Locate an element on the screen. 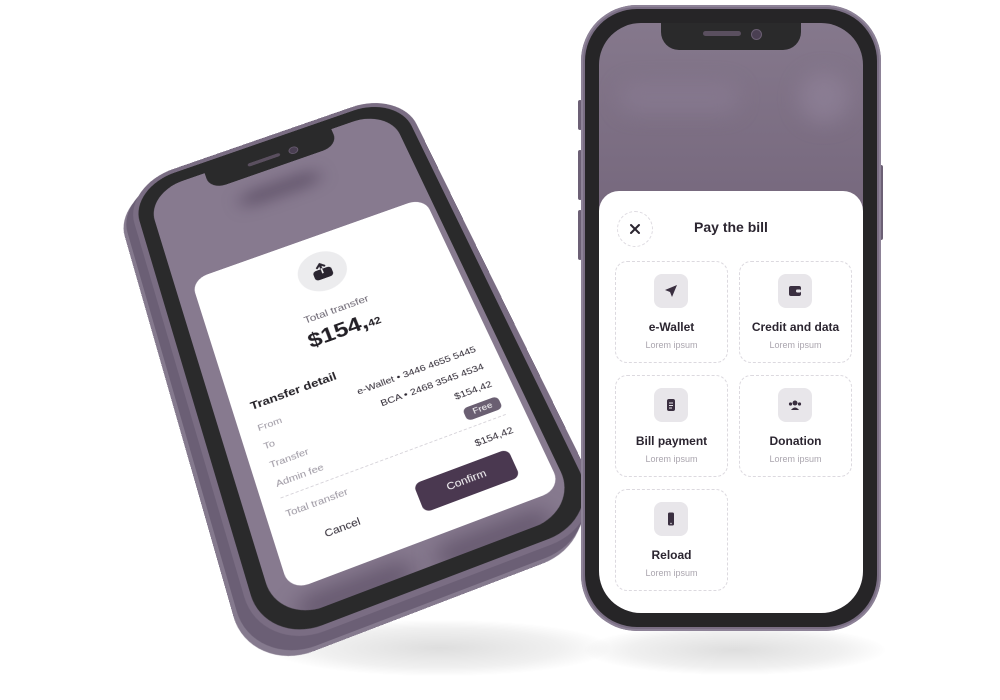 This screenshot has width=1000, height=700. tile-credit-and-data: Credit and data Lorem ipsum is located at coordinates (795, 312).